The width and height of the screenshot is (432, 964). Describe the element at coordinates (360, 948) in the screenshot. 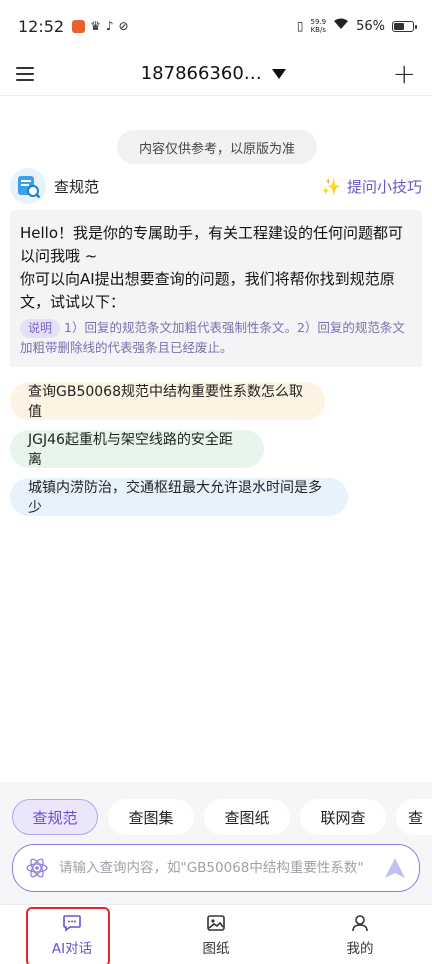

I see `nav-profile-label: 我的` at that location.